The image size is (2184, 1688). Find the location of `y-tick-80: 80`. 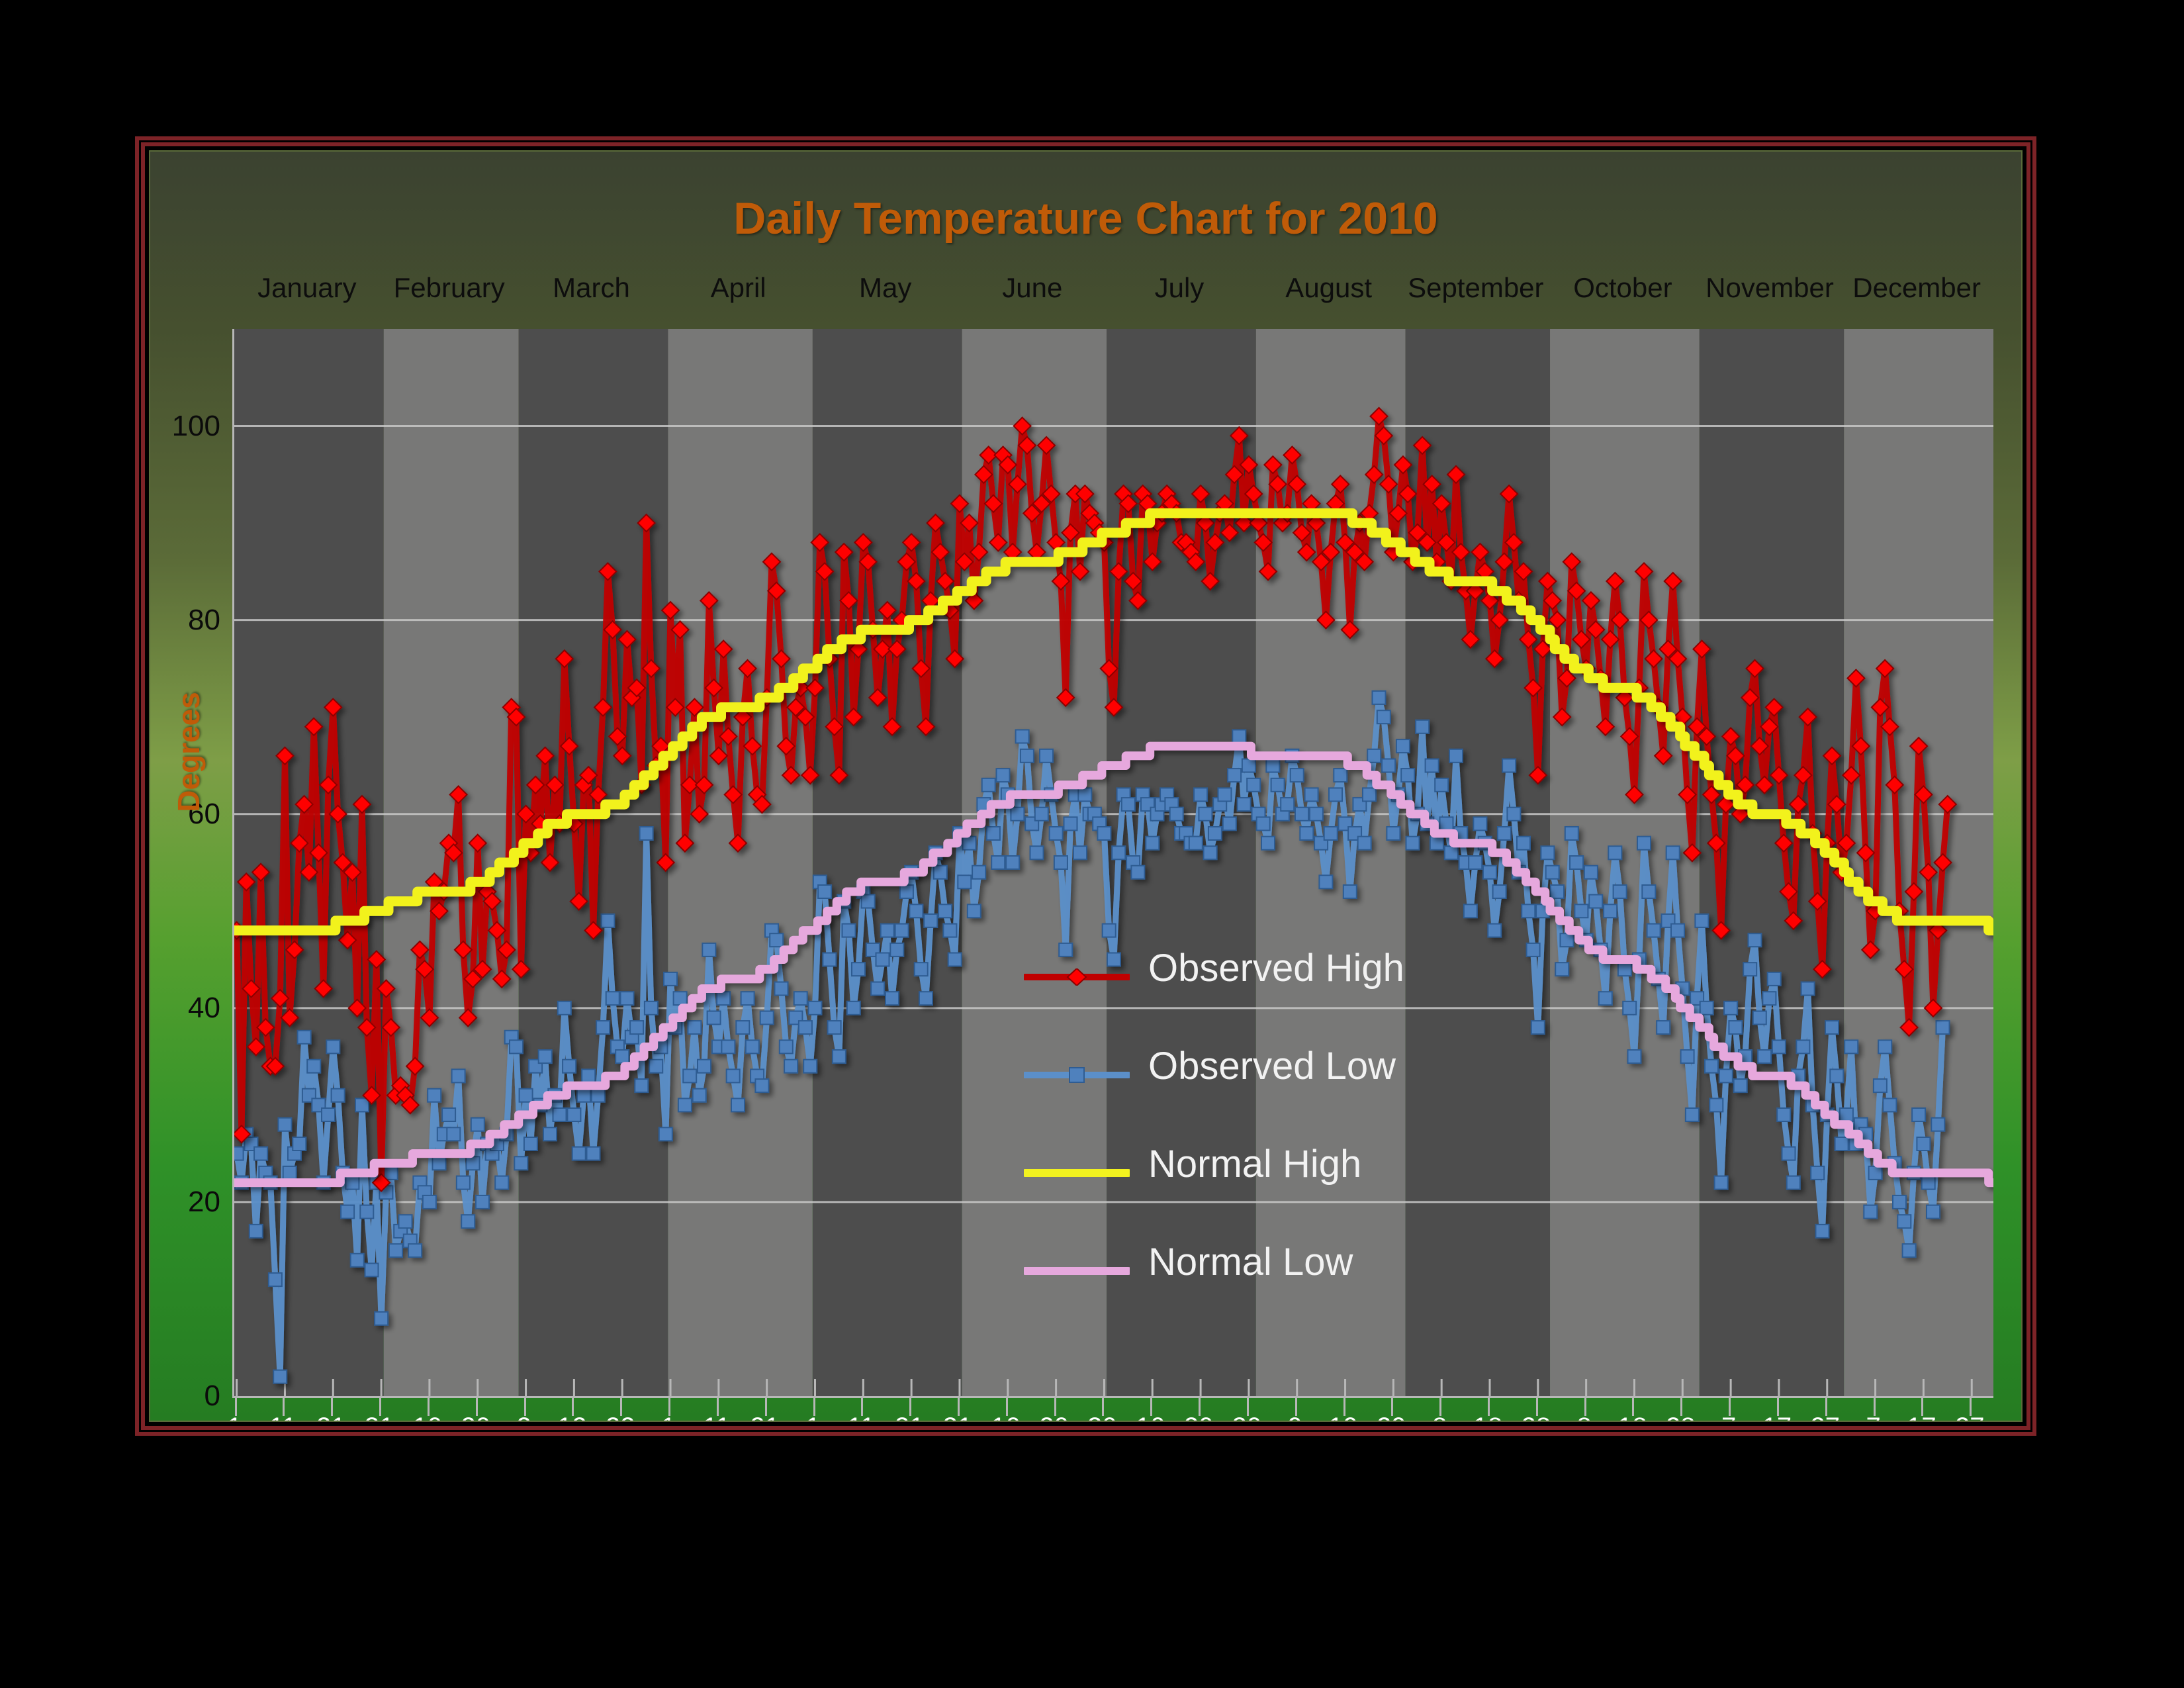

y-tick-80: 80 is located at coordinates (204, 619).